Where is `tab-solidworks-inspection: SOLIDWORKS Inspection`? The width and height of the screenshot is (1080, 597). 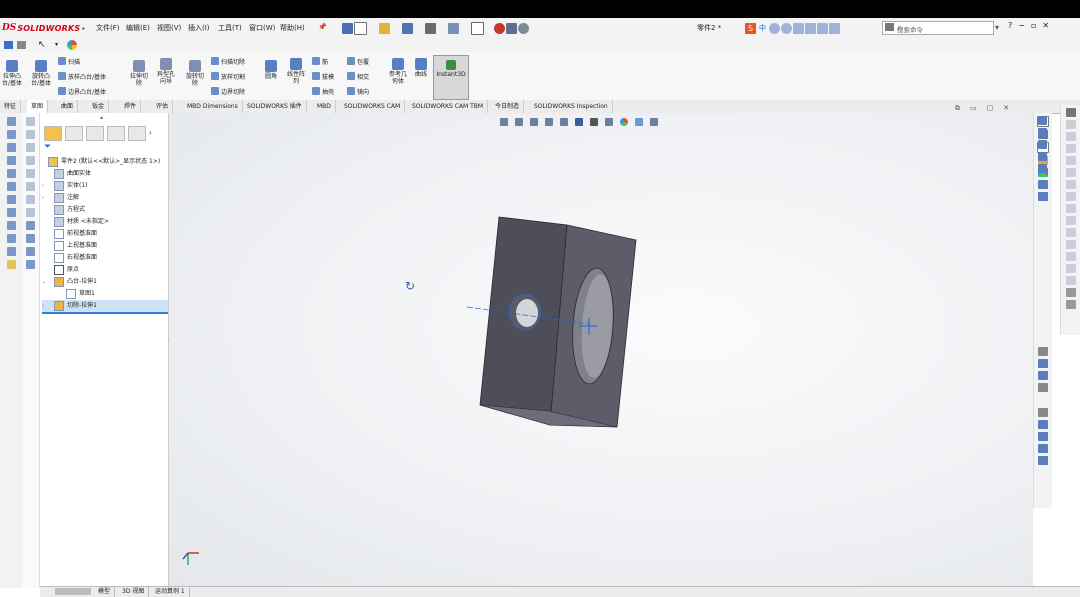 tab-solidworks-inspection: SOLIDWORKS Inspection is located at coordinates (571, 106).